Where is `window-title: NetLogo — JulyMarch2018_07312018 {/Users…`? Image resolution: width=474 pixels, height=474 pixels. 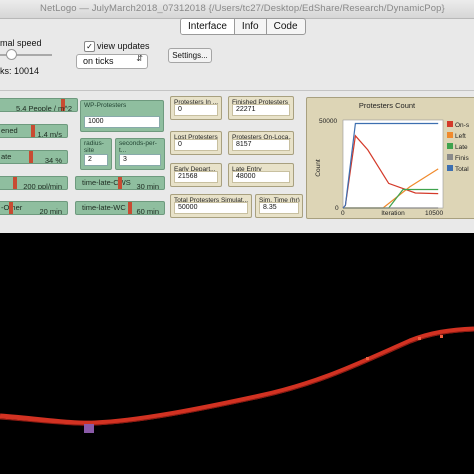
window-title: NetLogo — JulyMarch2018_07312018 {/Users… is located at coordinates (242, 8).